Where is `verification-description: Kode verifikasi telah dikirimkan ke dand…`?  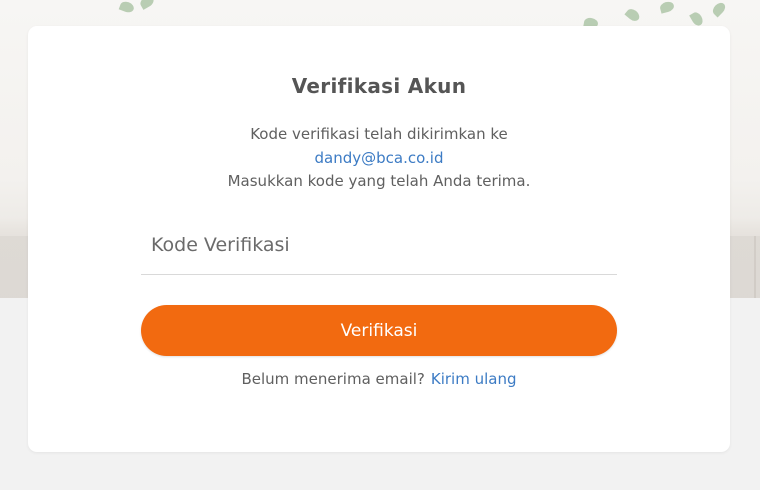
verification-description: Kode verifikasi telah dikirimkan ke dand… is located at coordinates (379, 158).